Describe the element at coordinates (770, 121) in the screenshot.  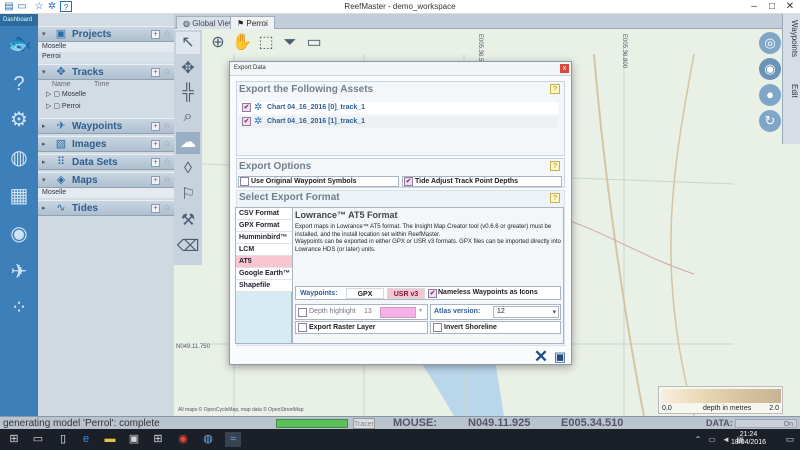
I see `refresh-icon: ↻` at that location.